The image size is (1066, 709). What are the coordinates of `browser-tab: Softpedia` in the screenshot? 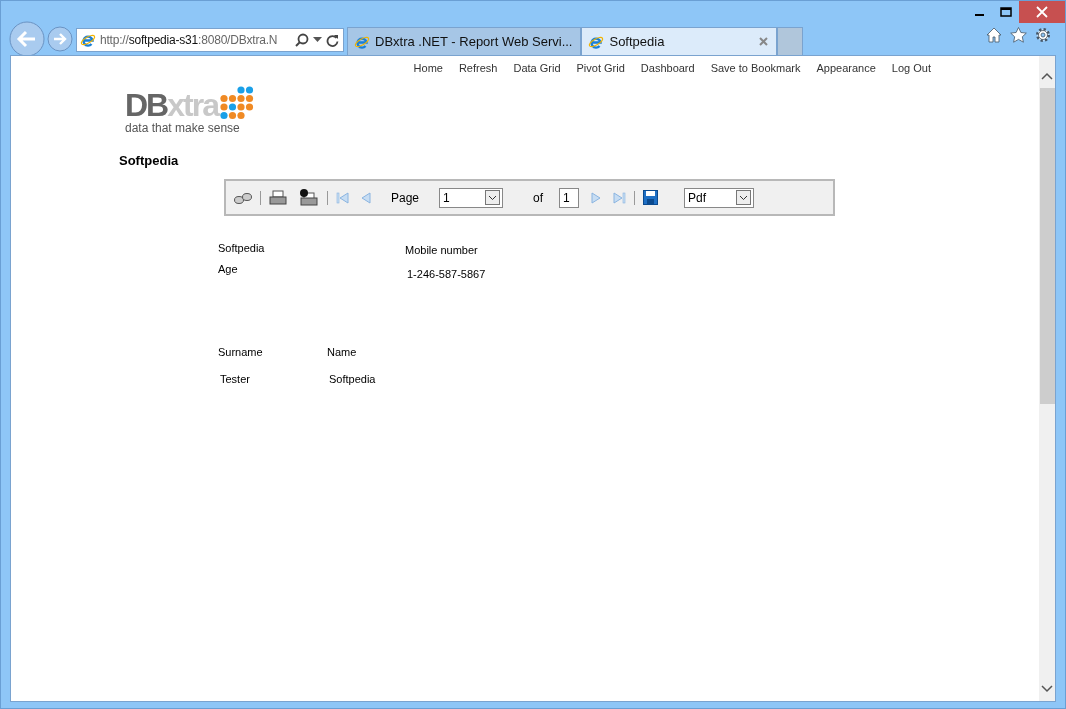 It's located at (679, 41).